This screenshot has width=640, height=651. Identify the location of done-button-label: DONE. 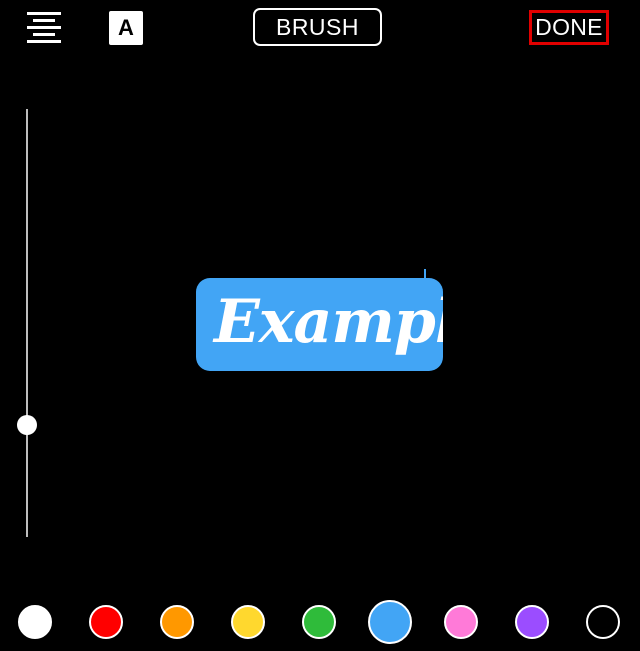
(569, 27).